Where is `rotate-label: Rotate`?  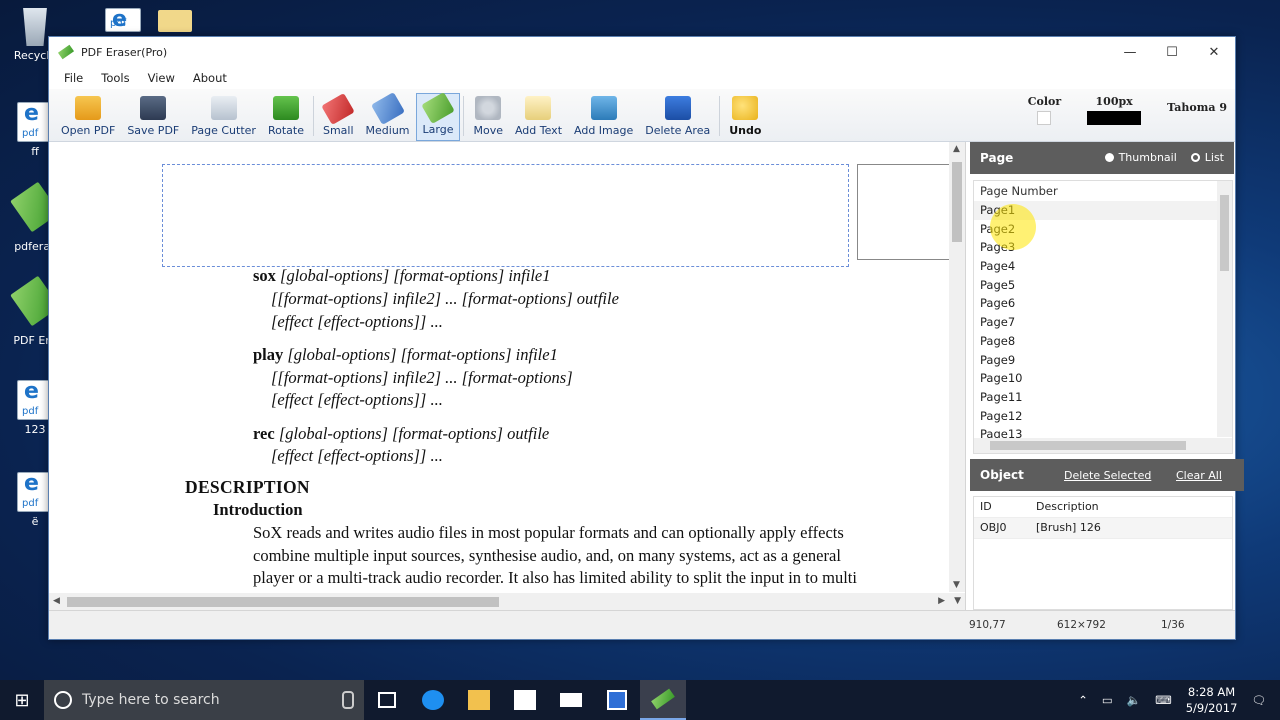 rotate-label: Rotate is located at coordinates (285, 130).